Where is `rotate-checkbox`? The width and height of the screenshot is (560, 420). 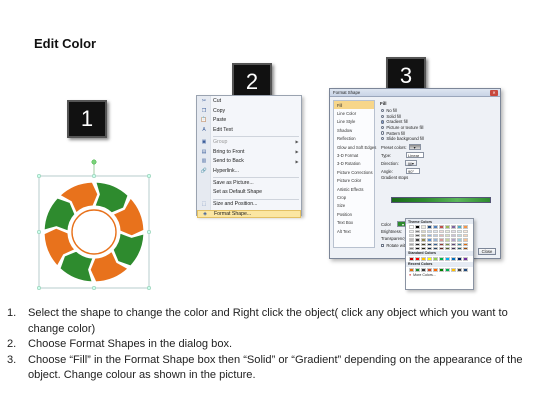 rotate-checkbox is located at coordinates (383, 245).